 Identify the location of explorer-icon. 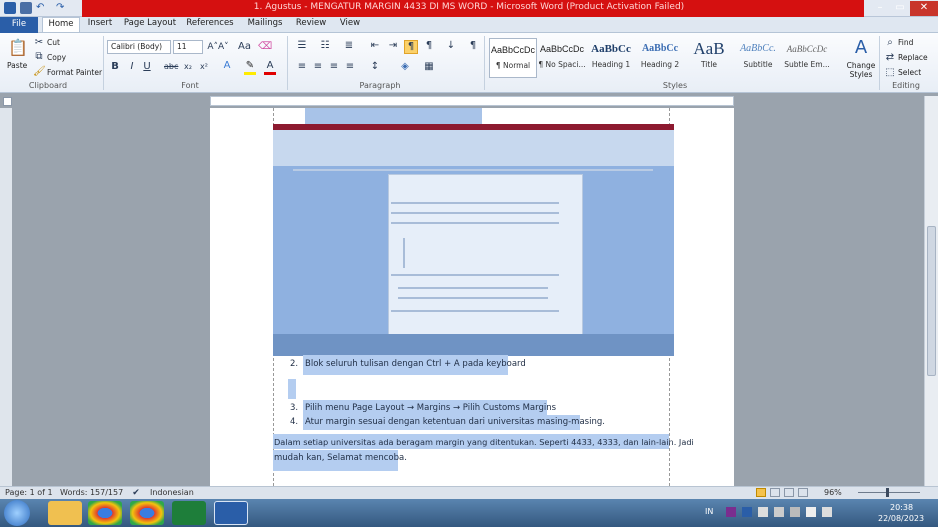
(65, 513).